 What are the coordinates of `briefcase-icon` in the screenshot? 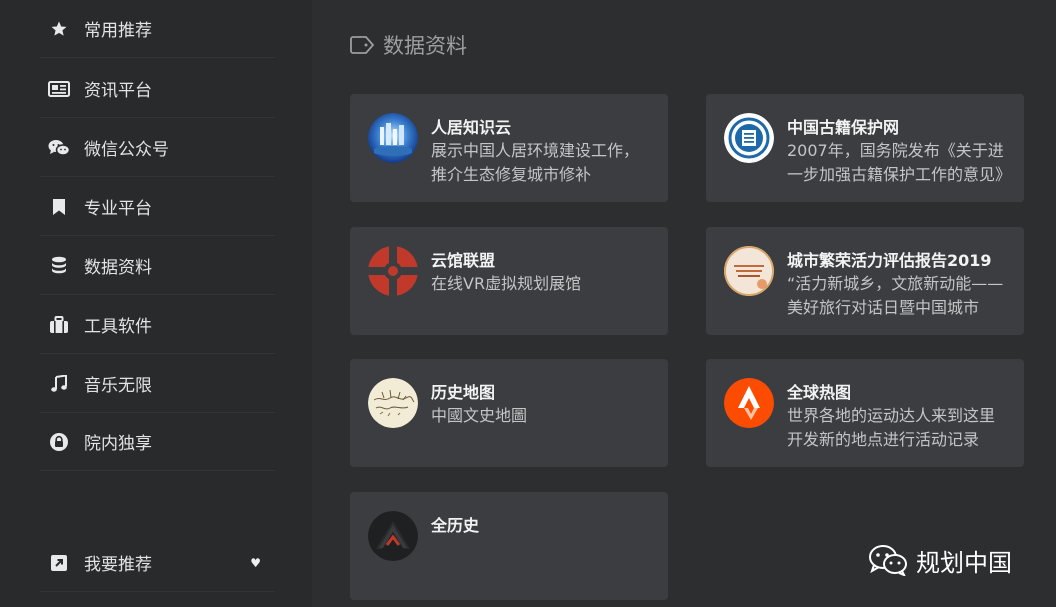 It's located at (59, 325).